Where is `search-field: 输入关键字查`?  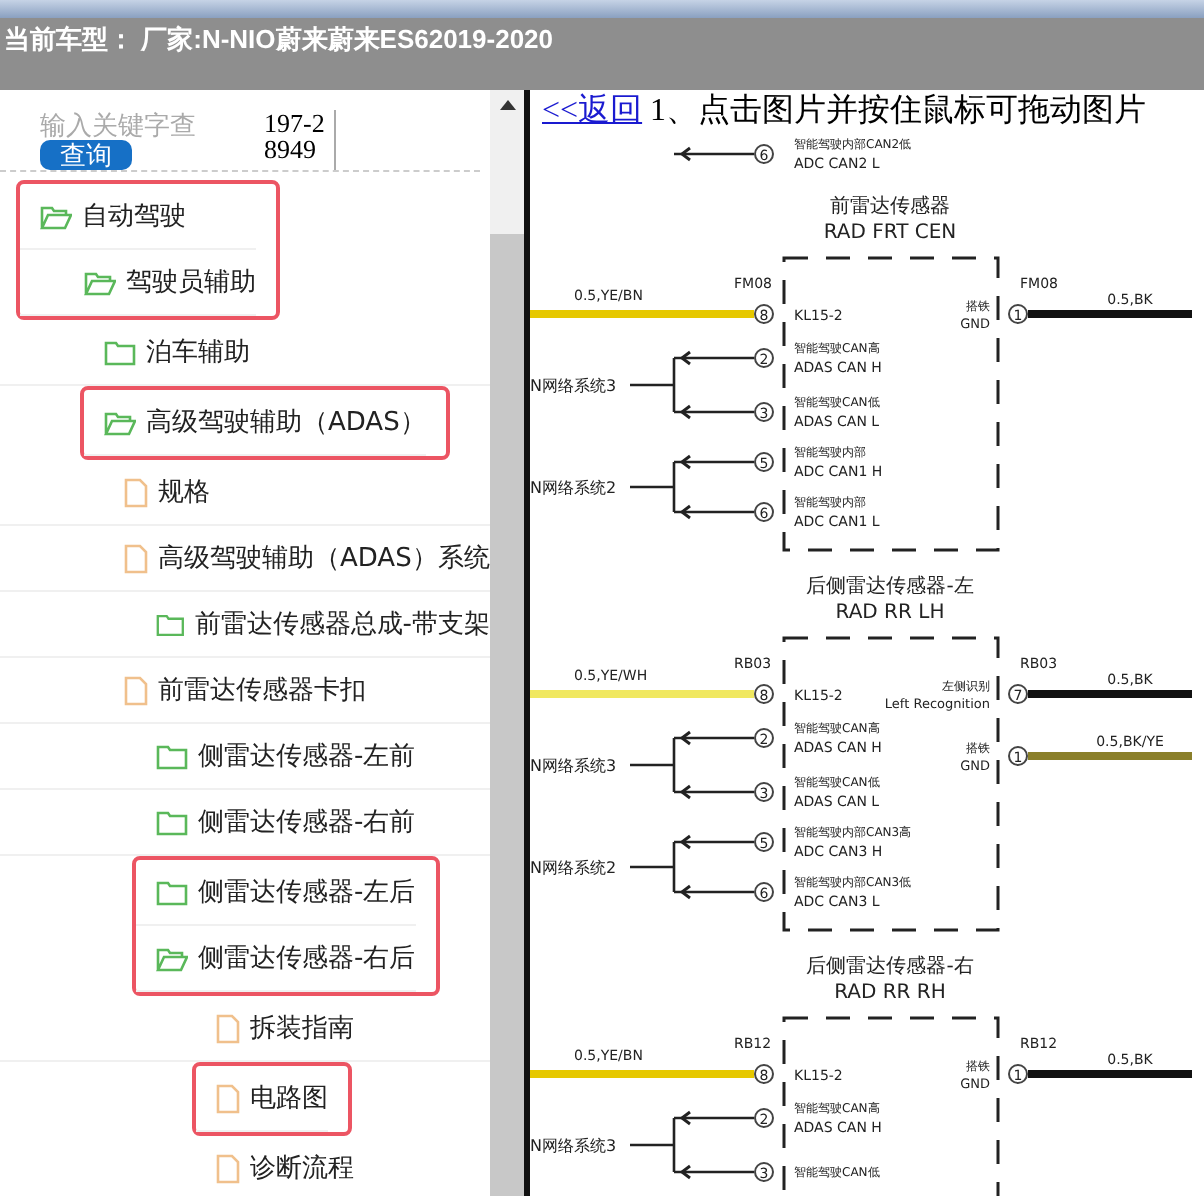 search-field: 输入关键字查 is located at coordinates (136, 125).